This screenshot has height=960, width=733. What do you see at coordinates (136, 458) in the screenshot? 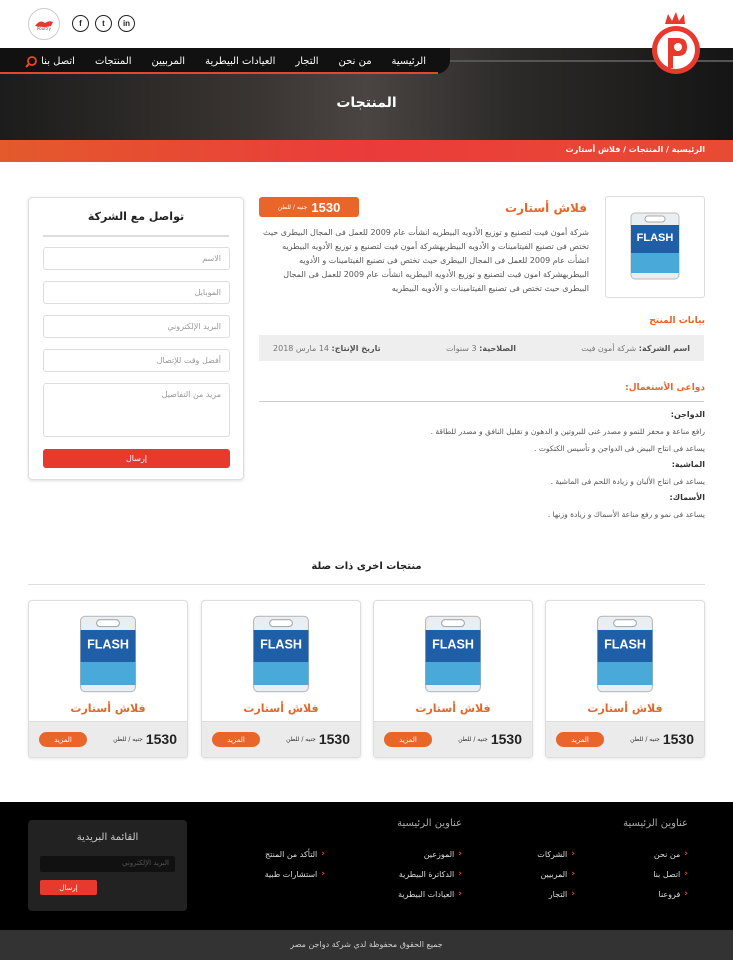
I see `submit-button: إرسال` at bounding box center [136, 458].